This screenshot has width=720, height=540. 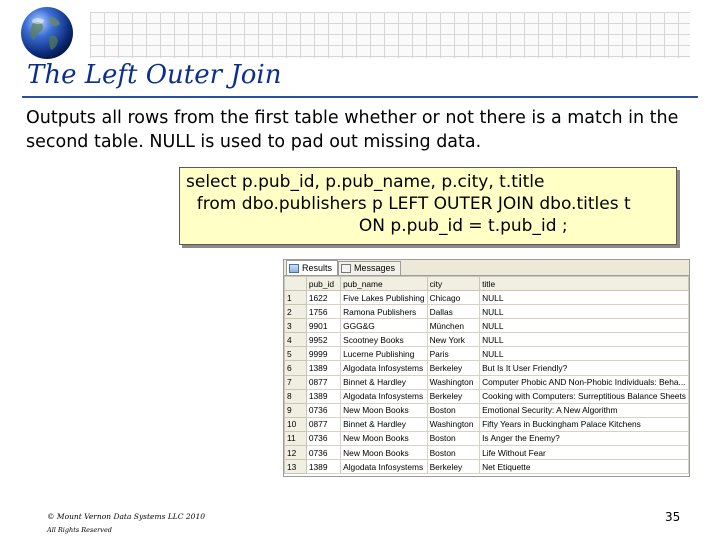 I want to click on table-cell: GGG&G, so click(x=384, y=326).